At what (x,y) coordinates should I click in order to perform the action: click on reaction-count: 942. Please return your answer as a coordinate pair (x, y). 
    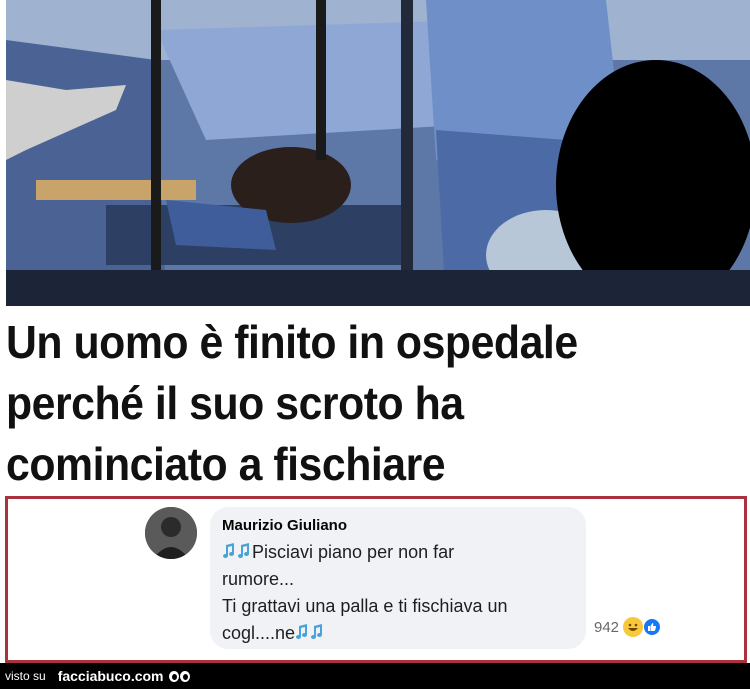
    Looking at the image, I should click on (607, 627).